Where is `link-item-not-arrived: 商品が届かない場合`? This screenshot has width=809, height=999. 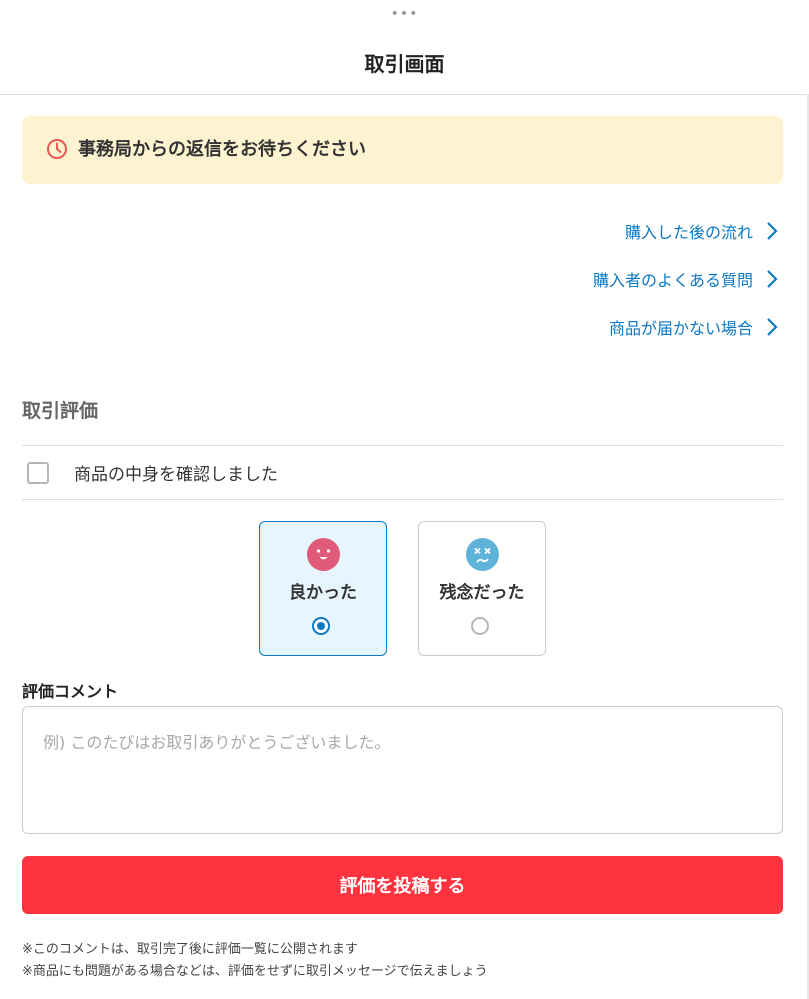 link-item-not-arrived: 商品が届かない場合 is located at coordinates (694, 327).